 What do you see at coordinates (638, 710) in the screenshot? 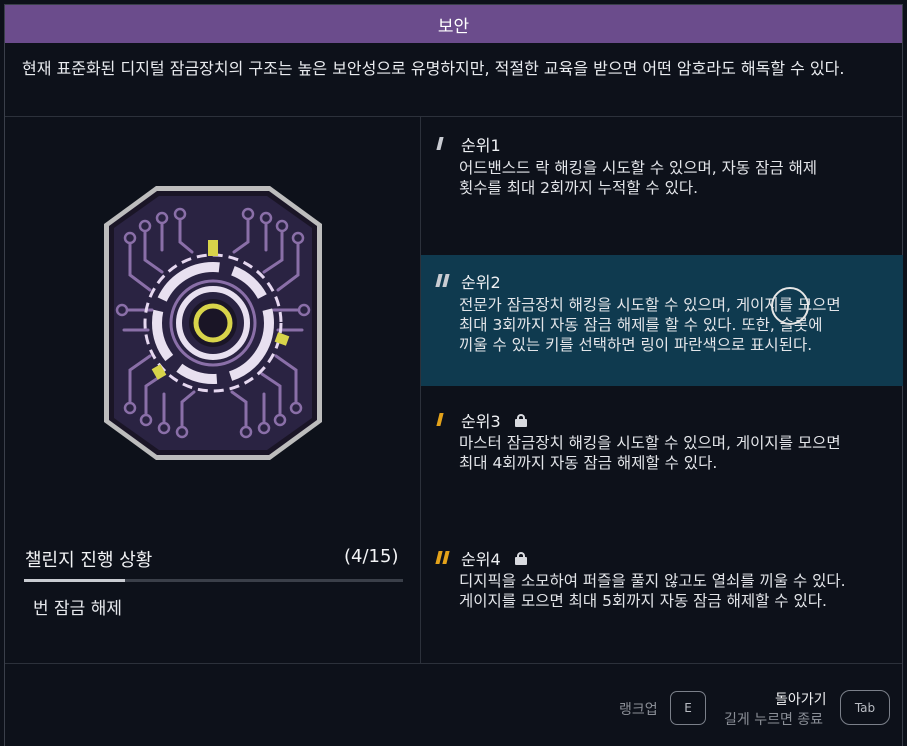
I see `rankup-label: 랭크업` at bounding box center [638, 710].